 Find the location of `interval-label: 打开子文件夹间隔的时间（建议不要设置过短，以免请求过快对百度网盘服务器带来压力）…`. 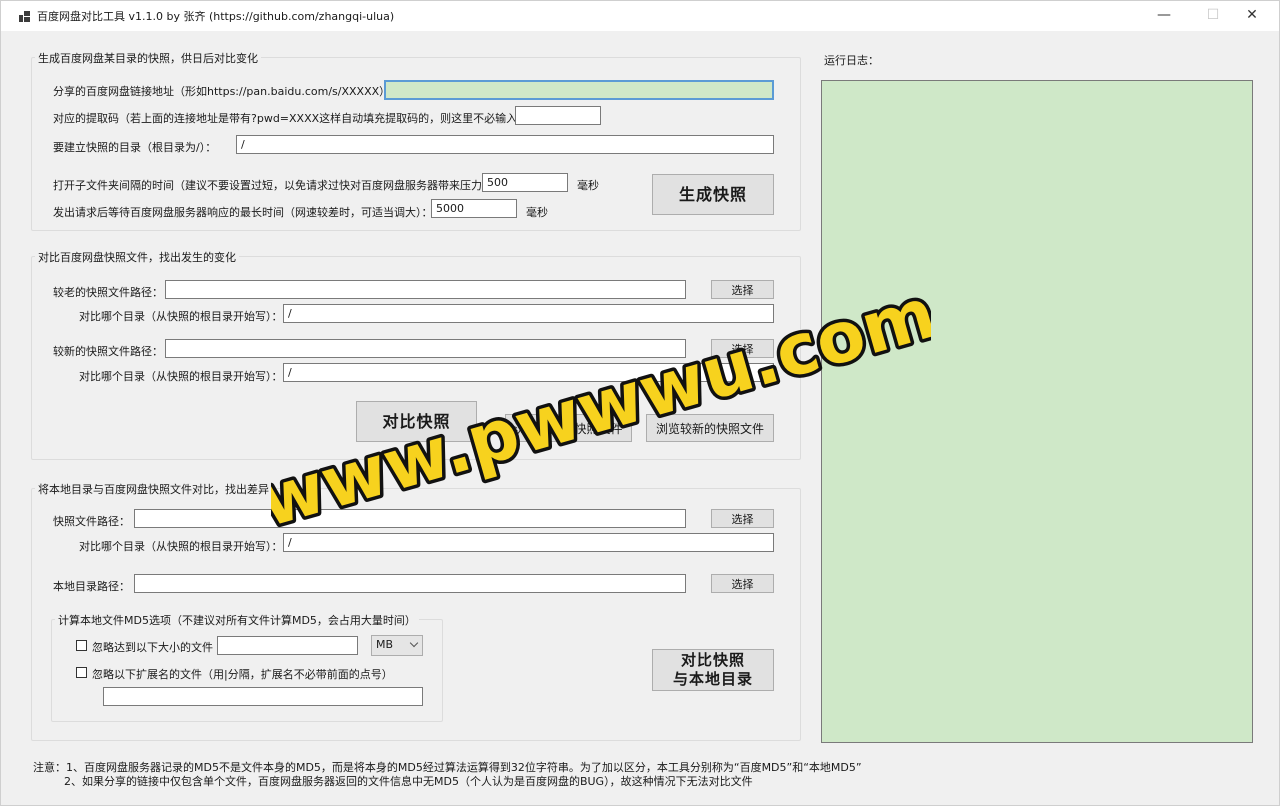

interval-label: 打开子文件夹间隔的时间（建议不要设置过短，以免请求过快对百度网盘服务器带来压力）… is located at coordinates (276, 185).